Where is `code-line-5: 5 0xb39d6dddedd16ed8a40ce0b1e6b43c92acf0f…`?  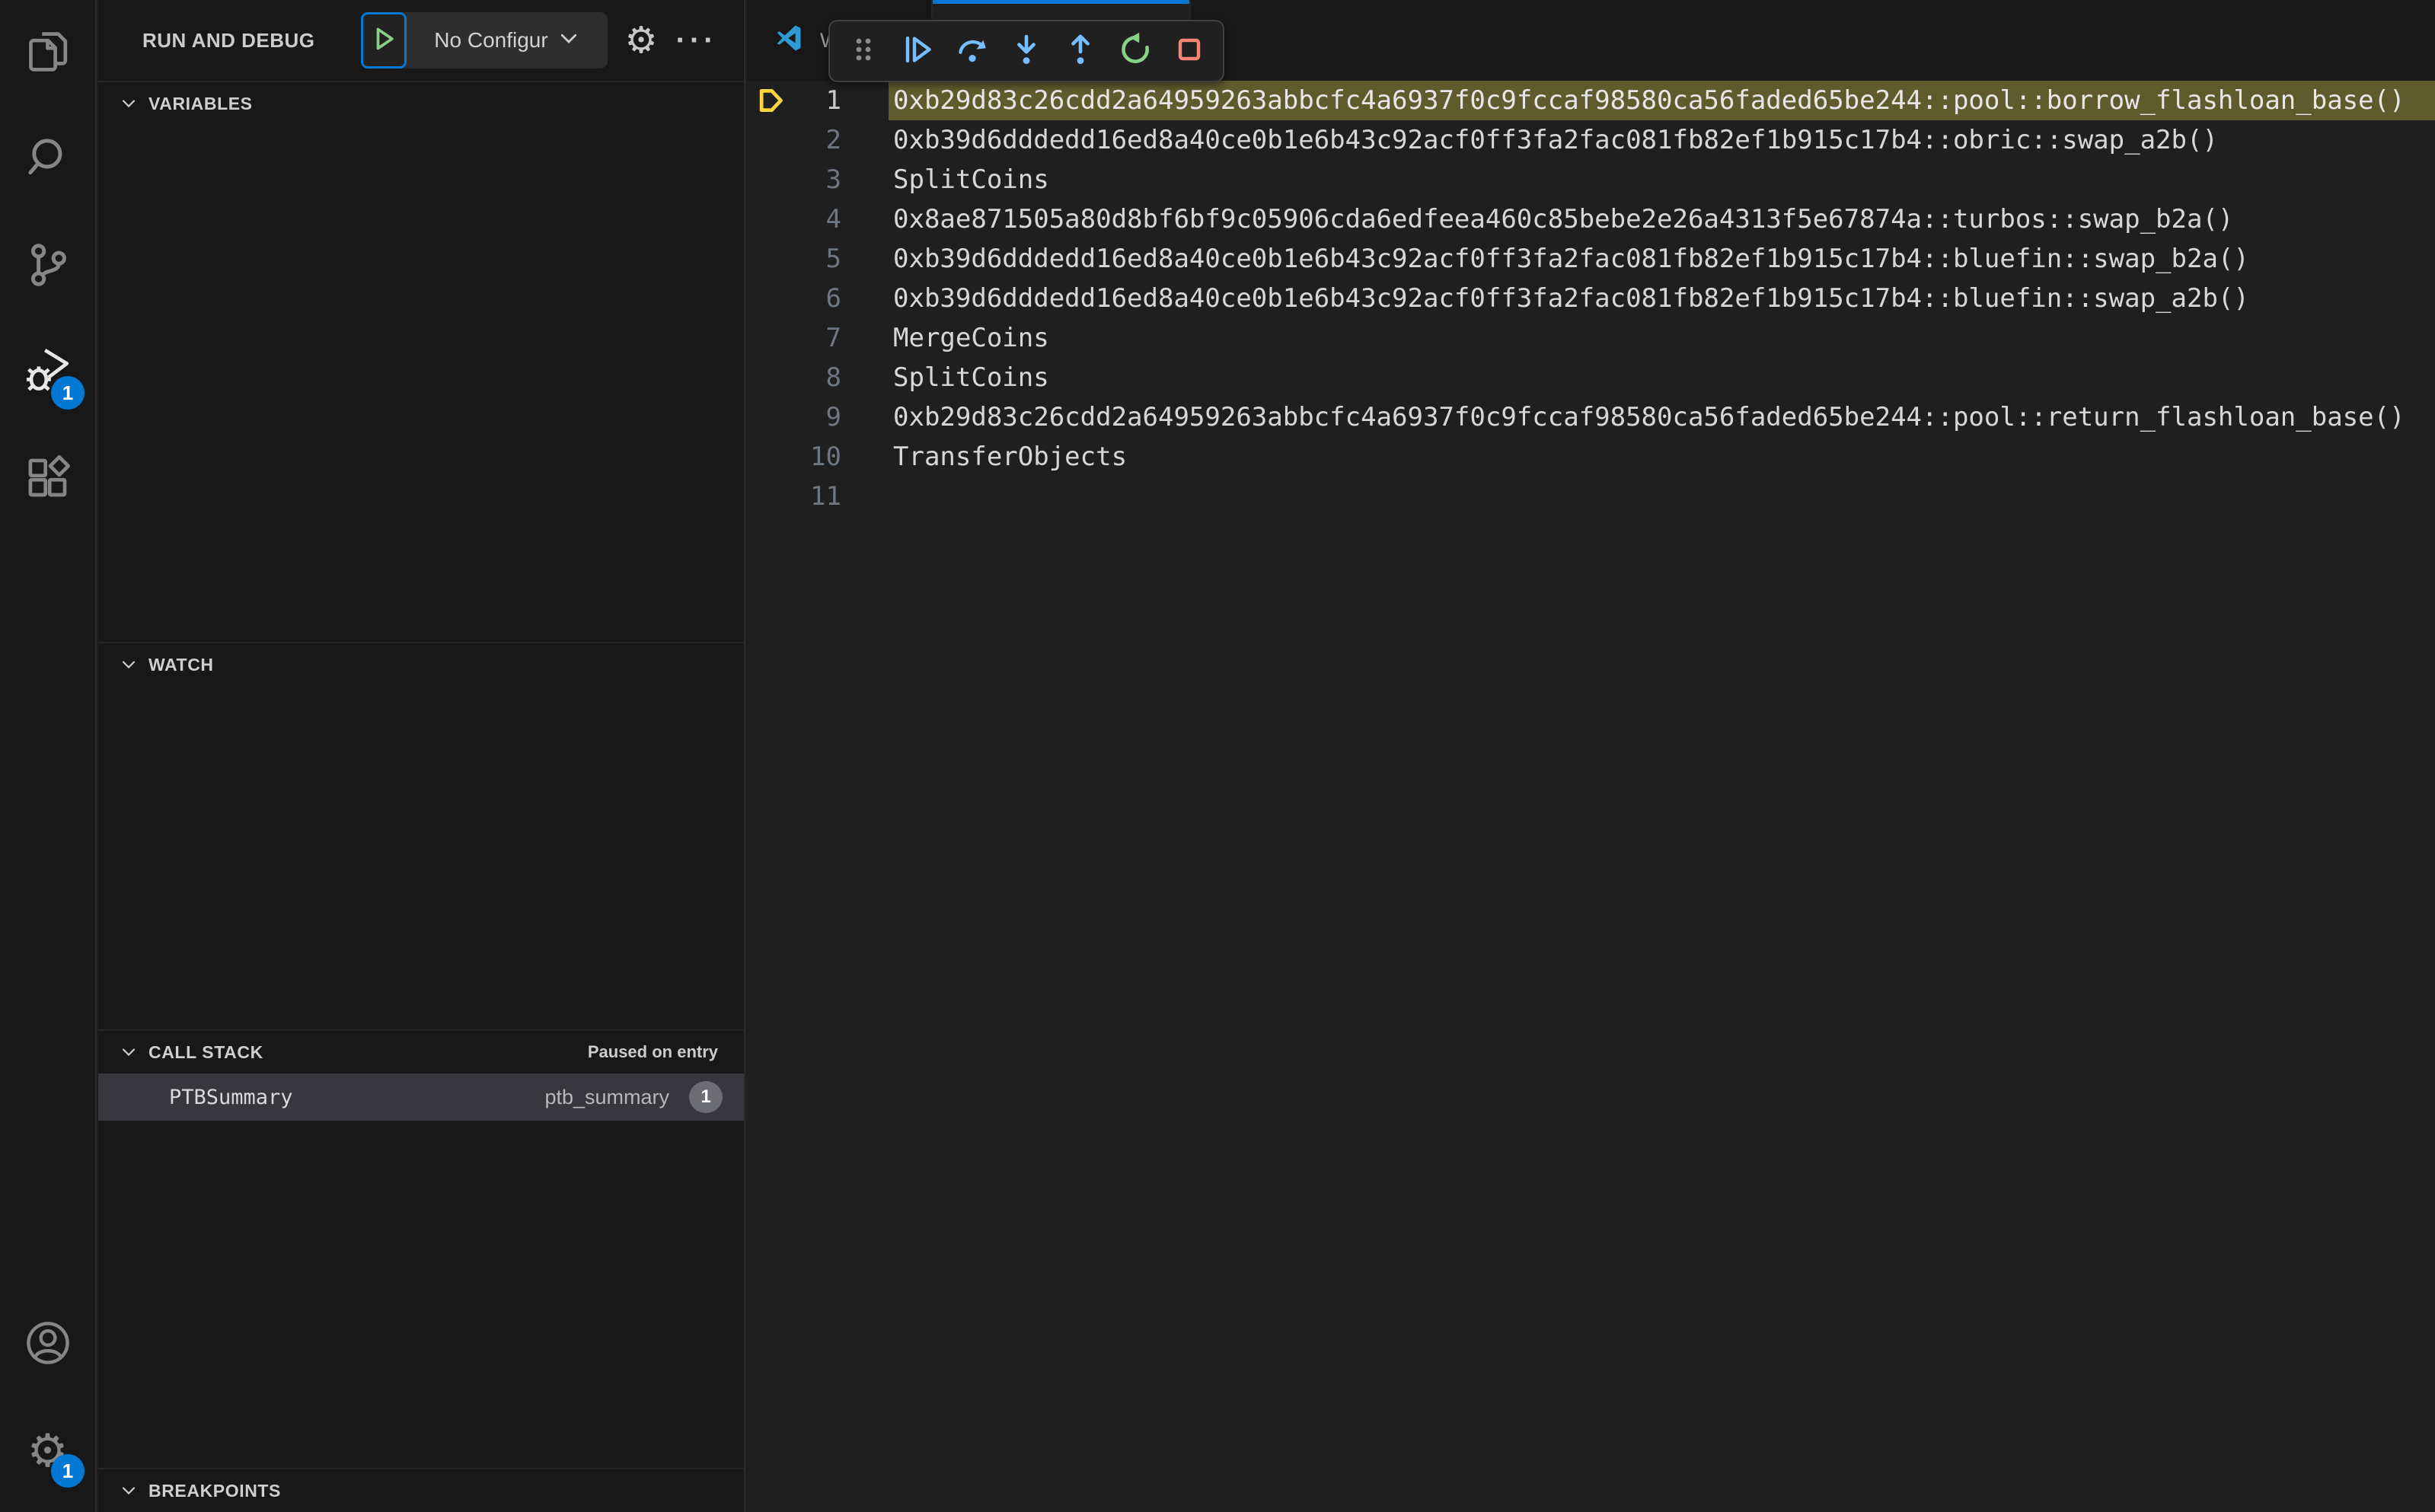
code-line-5: 5 0xb39d6dddedd16ed8a40ce0b1e6b43c92acf0f… is located at coordinates (1591, 259).